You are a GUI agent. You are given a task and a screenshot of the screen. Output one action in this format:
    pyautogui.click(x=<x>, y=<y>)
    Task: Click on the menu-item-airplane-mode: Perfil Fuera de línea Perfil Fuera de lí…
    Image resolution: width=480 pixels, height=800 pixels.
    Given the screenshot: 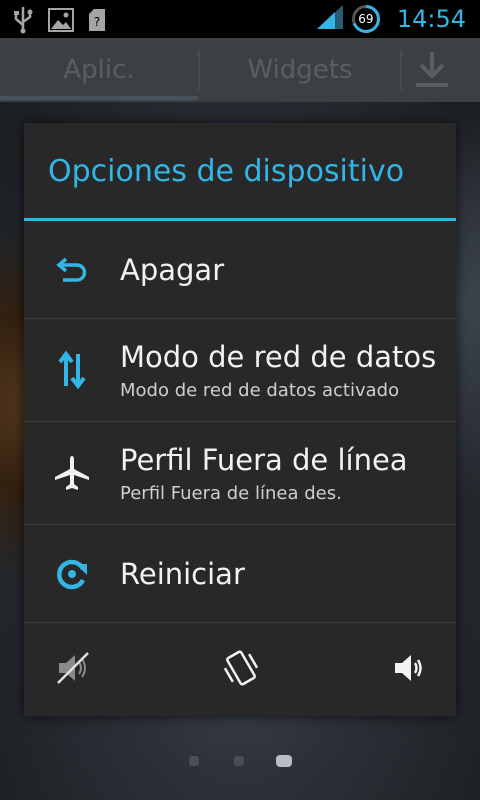 What is the action you would take?
    pyautogui.click(x=240, y=473)
    